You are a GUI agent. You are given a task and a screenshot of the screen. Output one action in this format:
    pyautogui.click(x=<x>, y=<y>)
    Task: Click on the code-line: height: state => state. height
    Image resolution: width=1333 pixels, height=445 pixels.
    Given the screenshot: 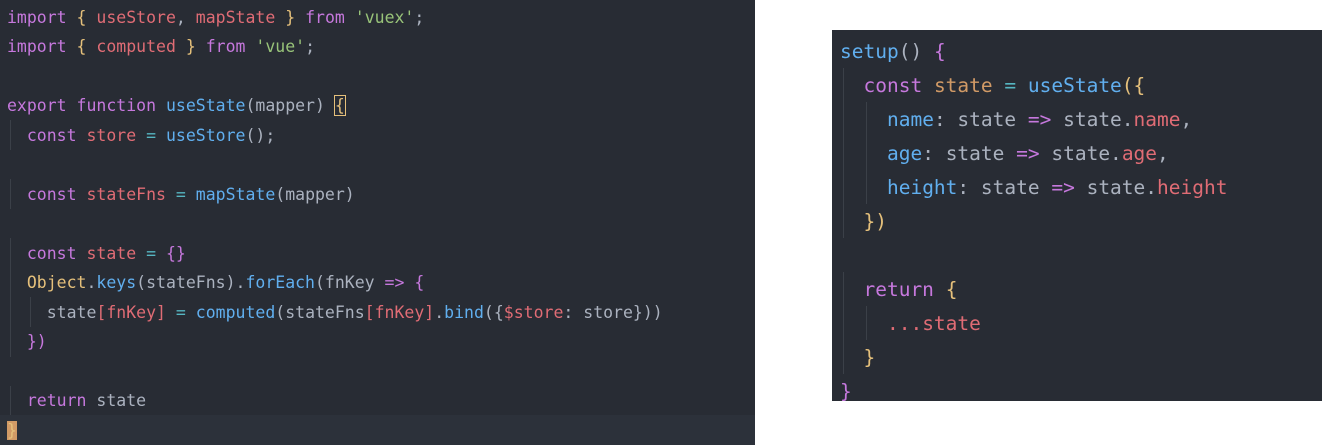 What is the action you would take?
    pyautogui.click(x=1077, y=187)
    